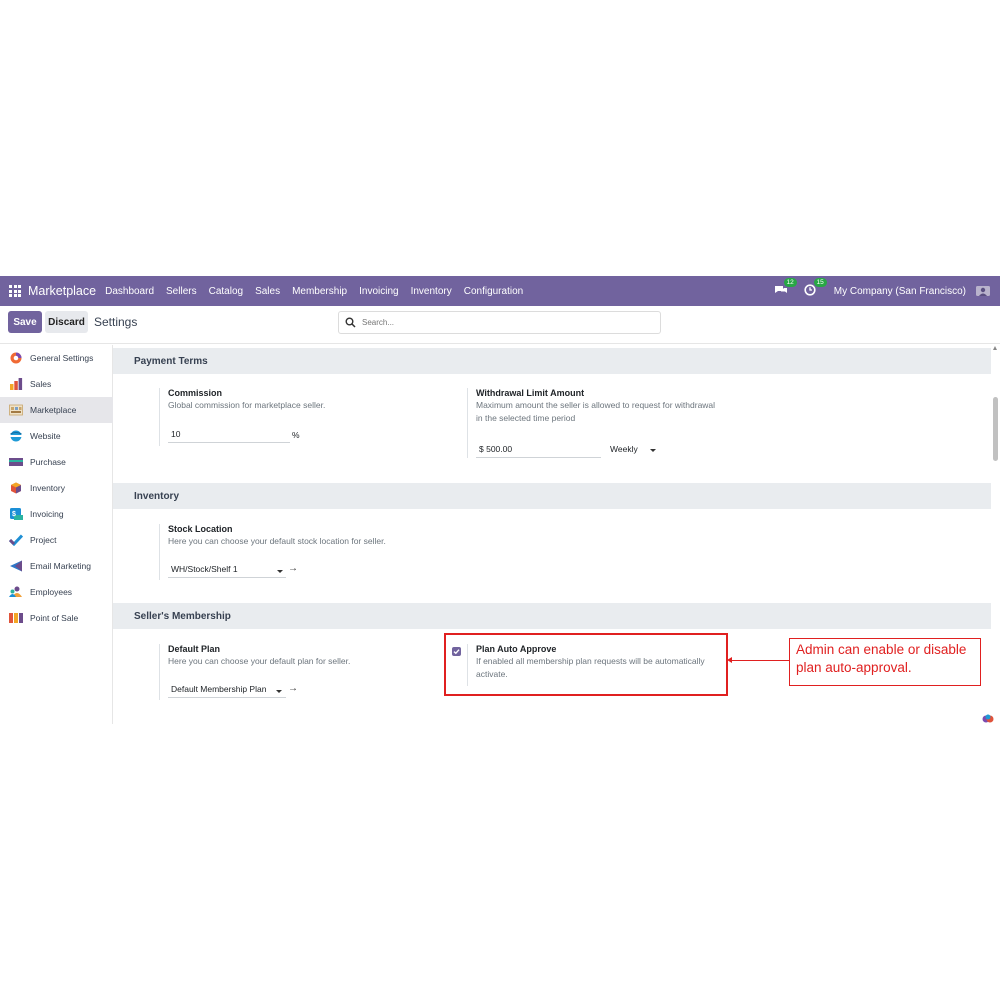  Describe the element at coordinates (267, 291) in the screenshot. I see `menu-sales: Sales` at that location.